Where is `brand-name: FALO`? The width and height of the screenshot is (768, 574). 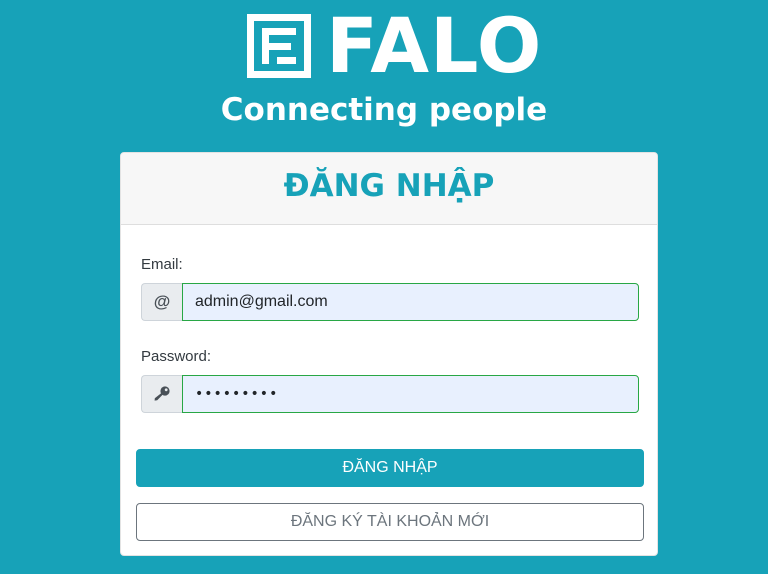 brand-name: FALO is located at coordinates (434, 45).